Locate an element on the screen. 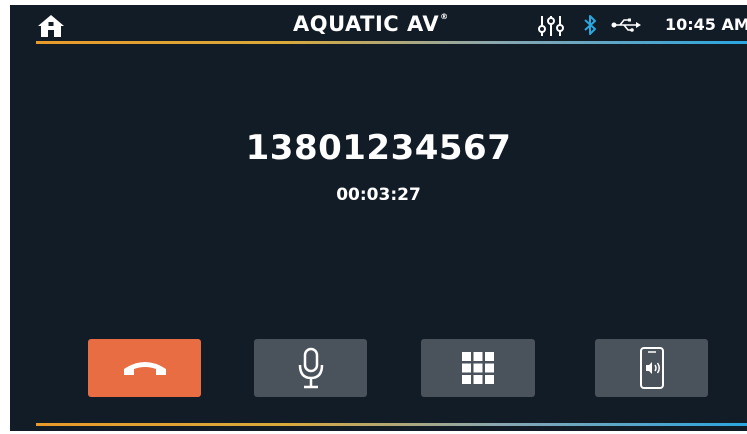 The height and width of the screenshot is (434, 747). brand-logo: AQUATIC AV® is located at coordinates (371, 24).